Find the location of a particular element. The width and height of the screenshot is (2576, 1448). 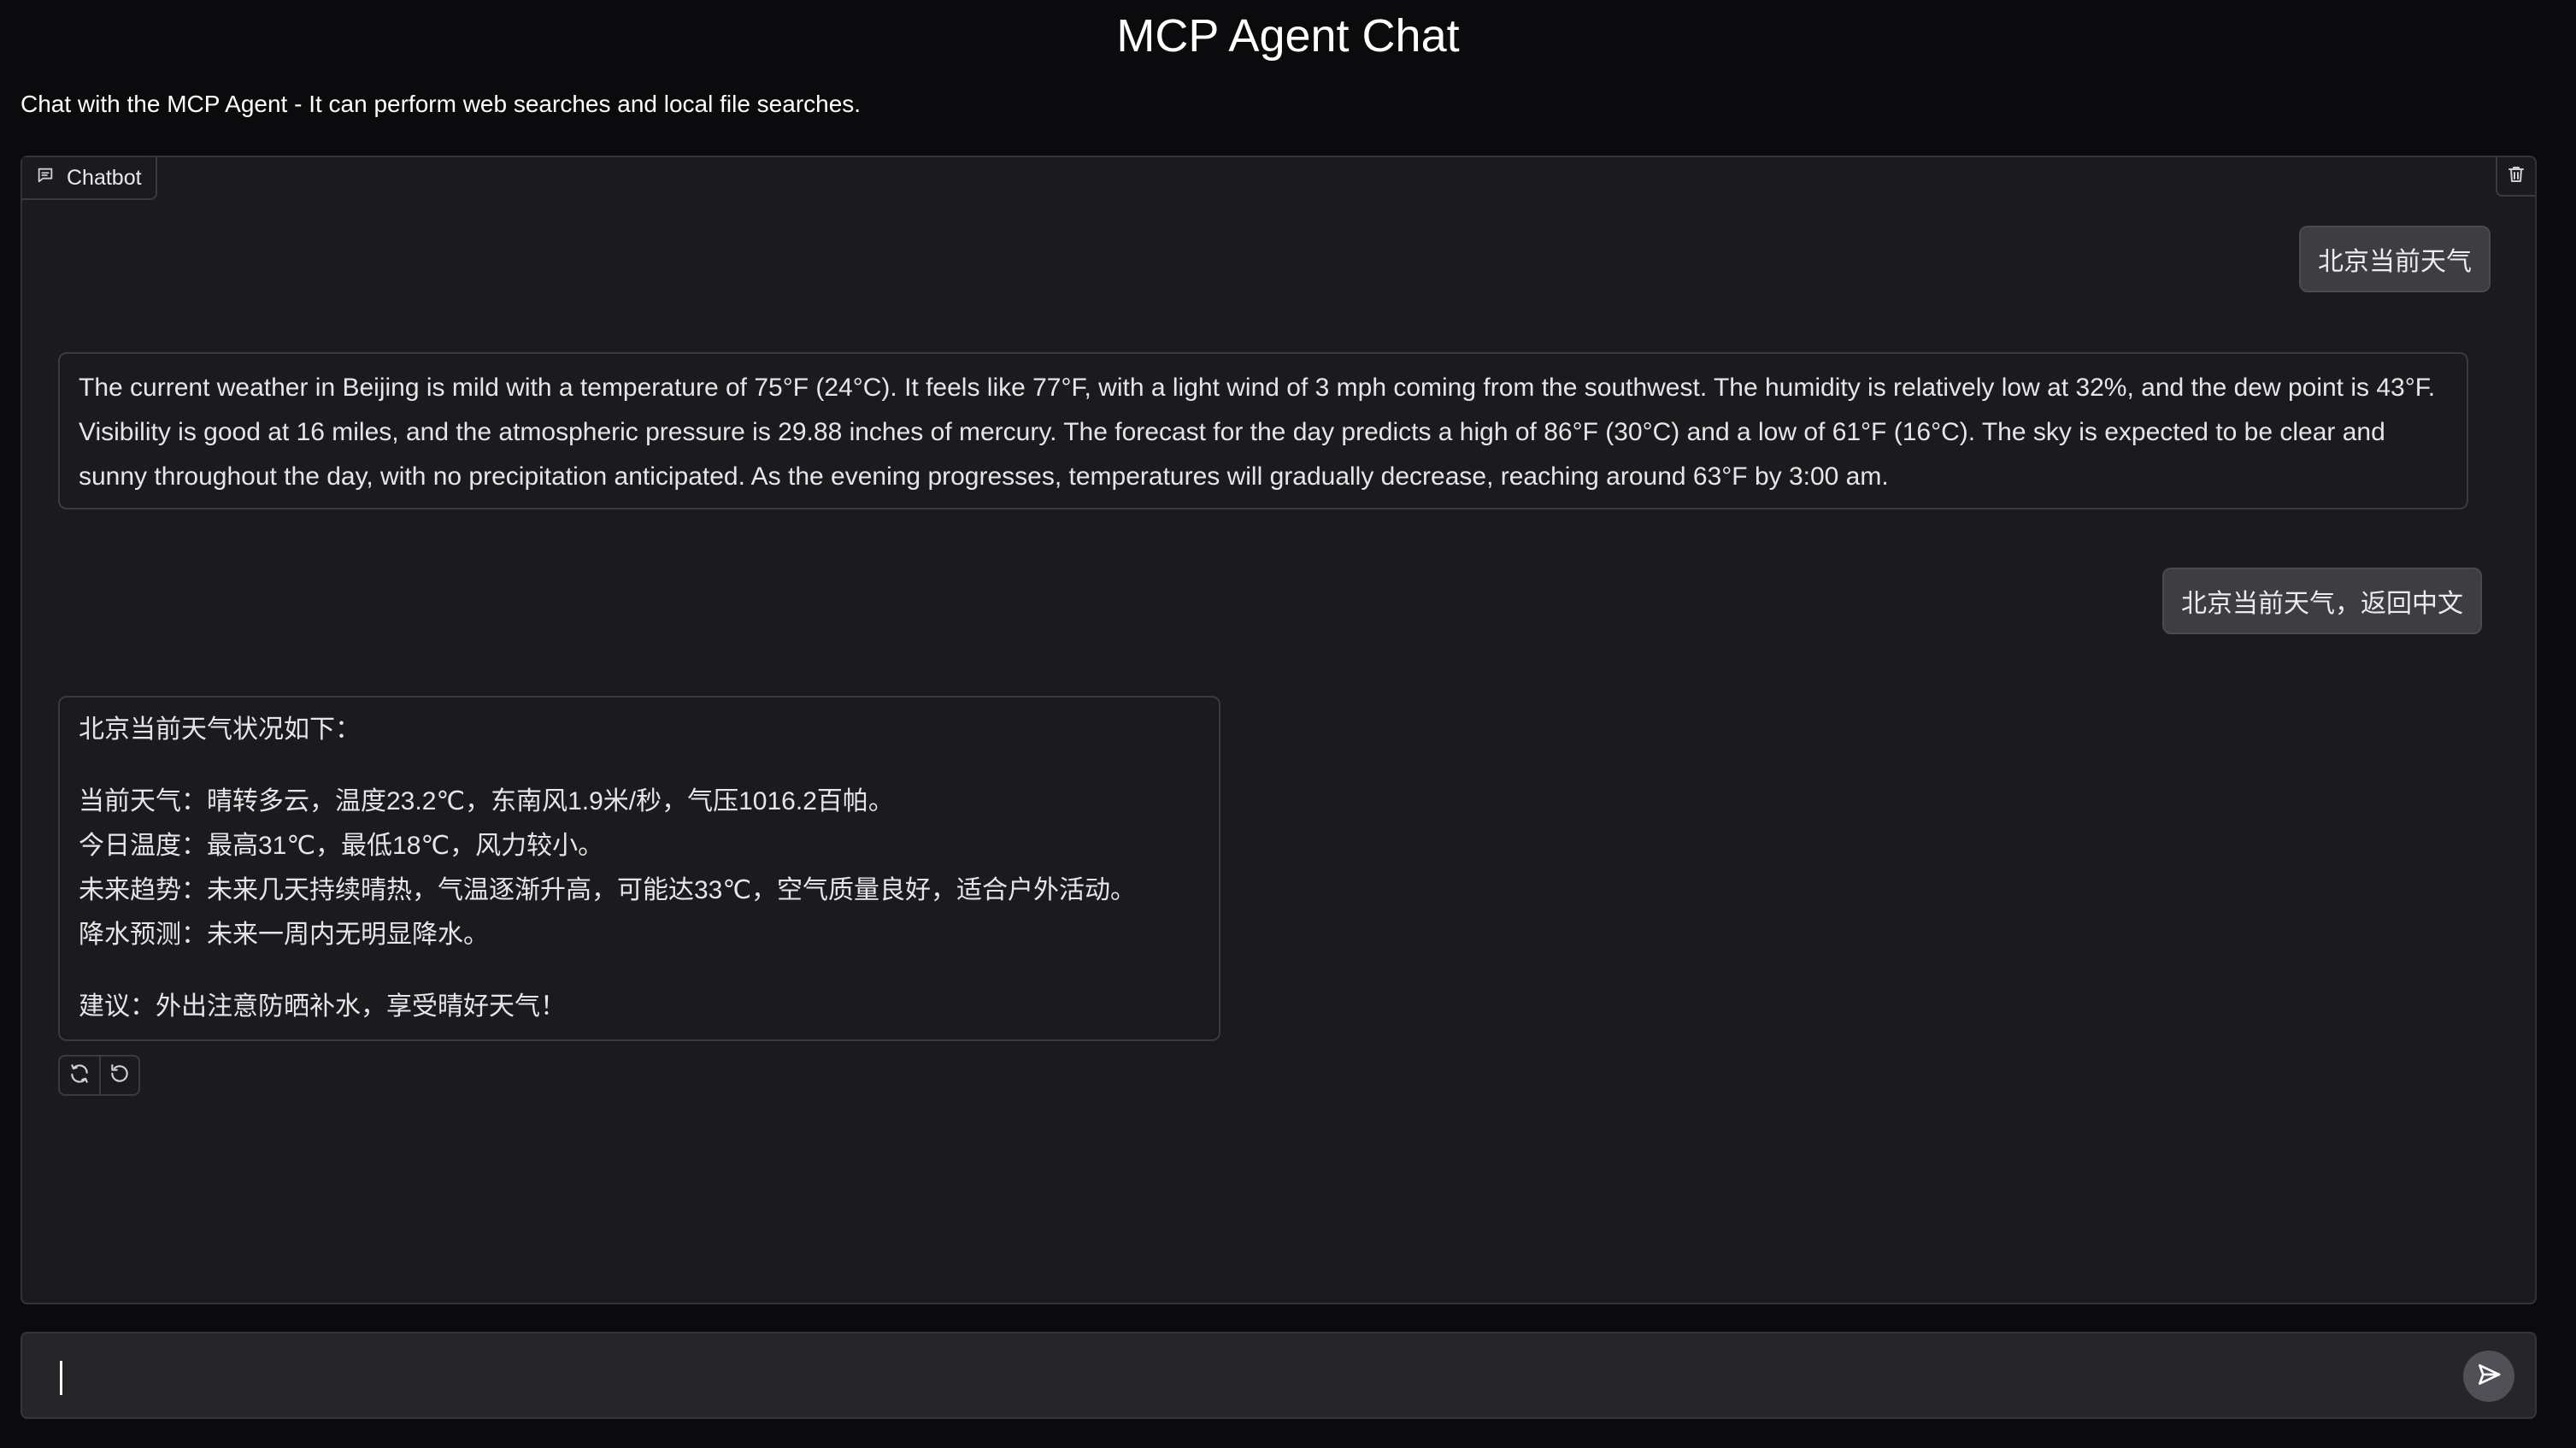

chatbot-label: Chatbot is located at coordinates (89, 178).